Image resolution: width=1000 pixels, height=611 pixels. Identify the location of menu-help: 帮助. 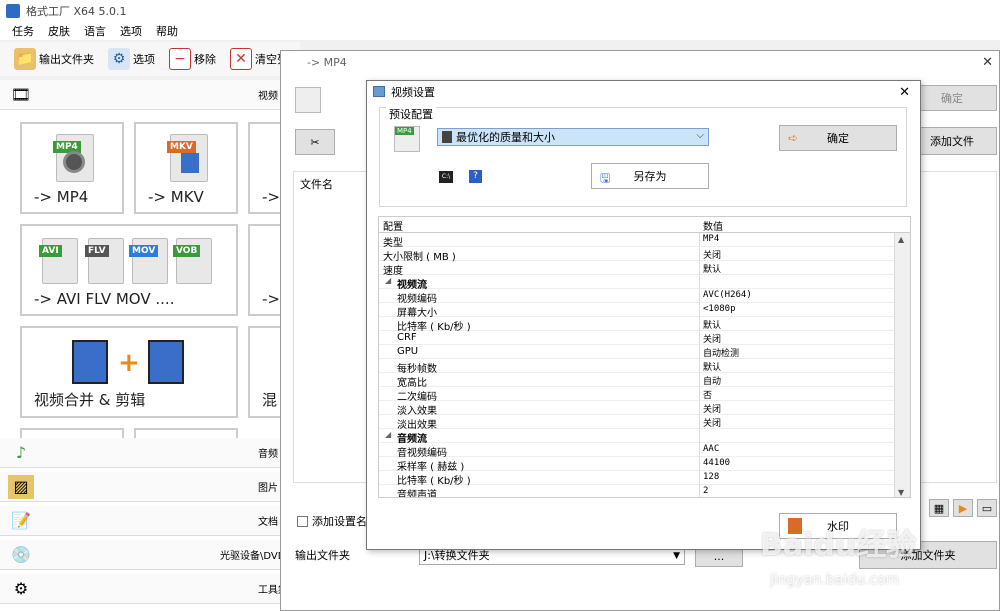
(167, 31).